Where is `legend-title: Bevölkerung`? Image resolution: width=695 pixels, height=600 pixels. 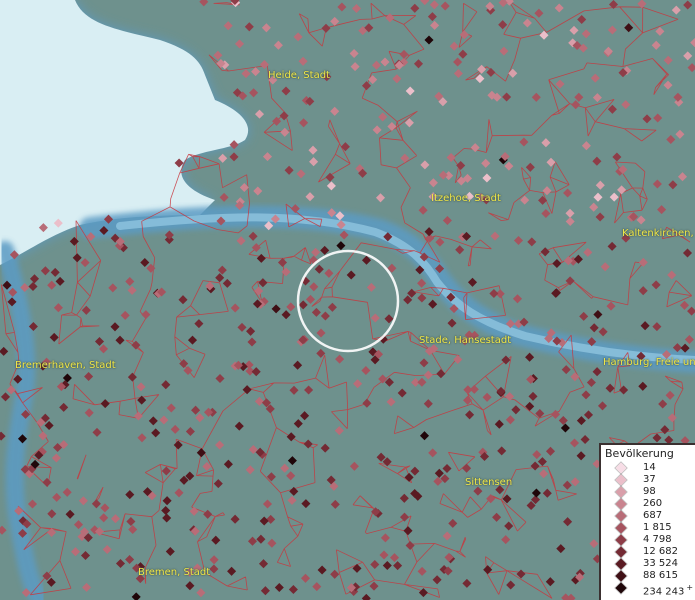
legend-title: Bevölkerung is located at coordinates (639, 453).